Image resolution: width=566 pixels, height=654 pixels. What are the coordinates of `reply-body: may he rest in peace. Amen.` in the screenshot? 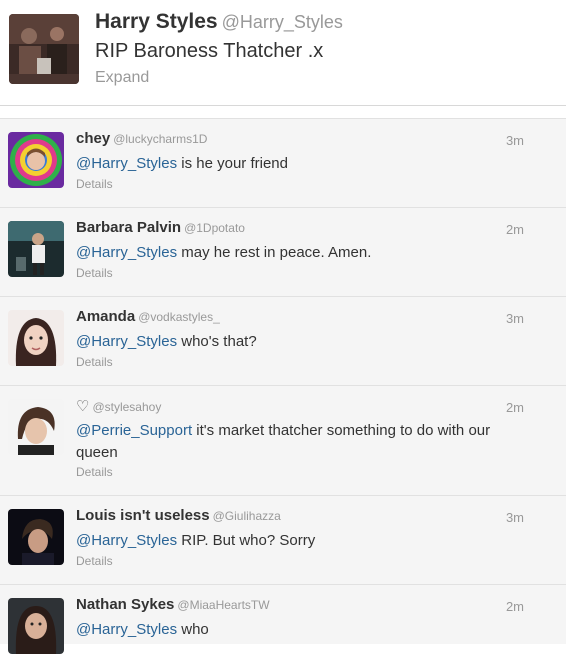 It's located at (274, 252).